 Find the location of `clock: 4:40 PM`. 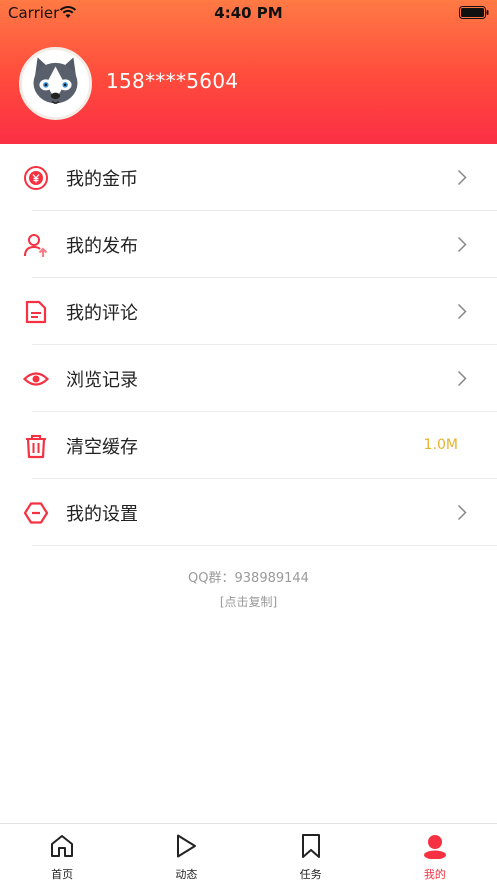

clock: 4:40 PM is located at coordinates (248, 13).